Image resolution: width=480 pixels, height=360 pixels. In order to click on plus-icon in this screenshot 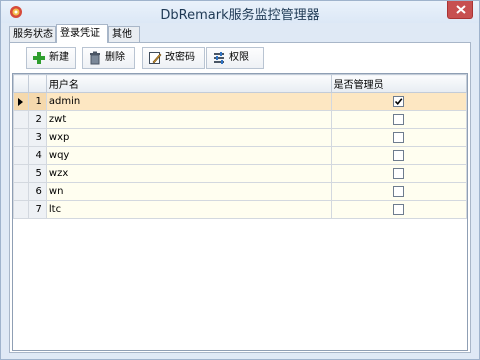, I will do `click(39, 58)`.